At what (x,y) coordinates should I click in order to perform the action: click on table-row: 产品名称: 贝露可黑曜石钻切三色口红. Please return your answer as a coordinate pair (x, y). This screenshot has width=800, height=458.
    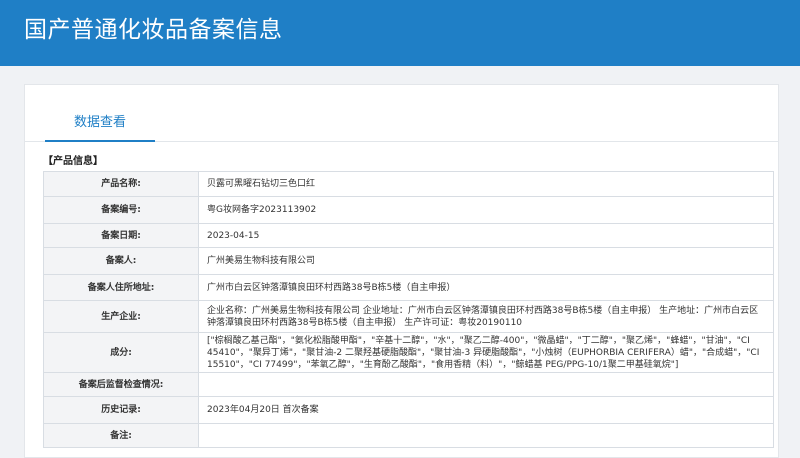
    Looking at the image, I should click on (408, 184).